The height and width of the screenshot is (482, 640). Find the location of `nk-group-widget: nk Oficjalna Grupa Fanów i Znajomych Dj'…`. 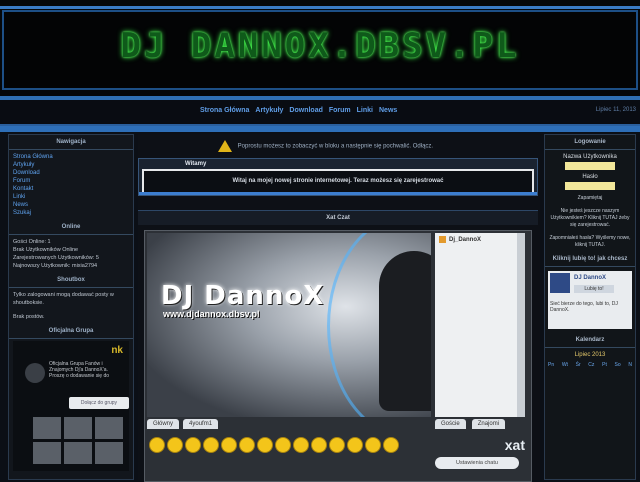

nk-group-widget: nk Oficjalna Grupa Fanów i Znajomych Dj'… is located at coordinates (71, 406).